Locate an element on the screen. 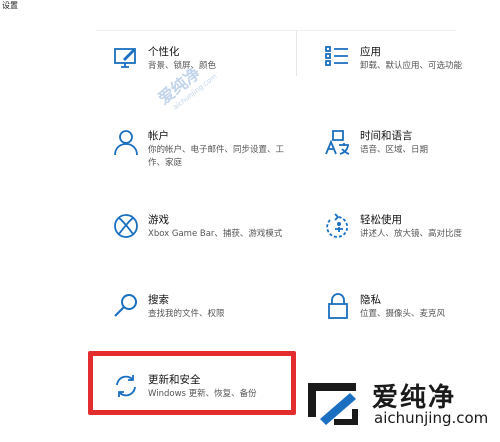 This screenshot has height=442, width=500. watermark-logo: 爱纯净 aichunjing.com is located at coordinates (400, 404).